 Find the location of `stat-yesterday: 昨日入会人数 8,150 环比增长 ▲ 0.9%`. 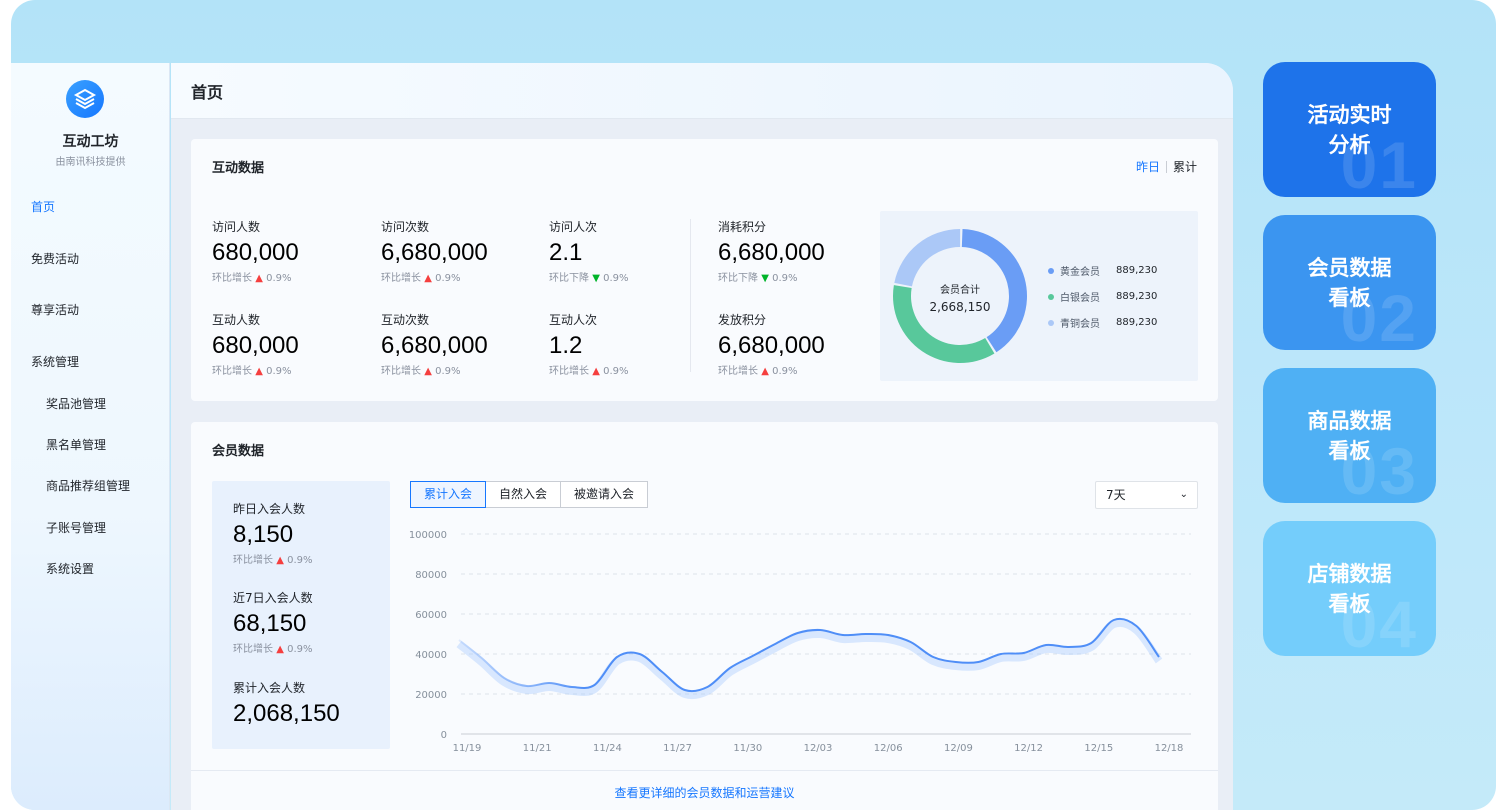

stat-yesterday: 昨日入会人数 8,150 环比增长 ▲ 0.9% is located at coordinates (272, 533).